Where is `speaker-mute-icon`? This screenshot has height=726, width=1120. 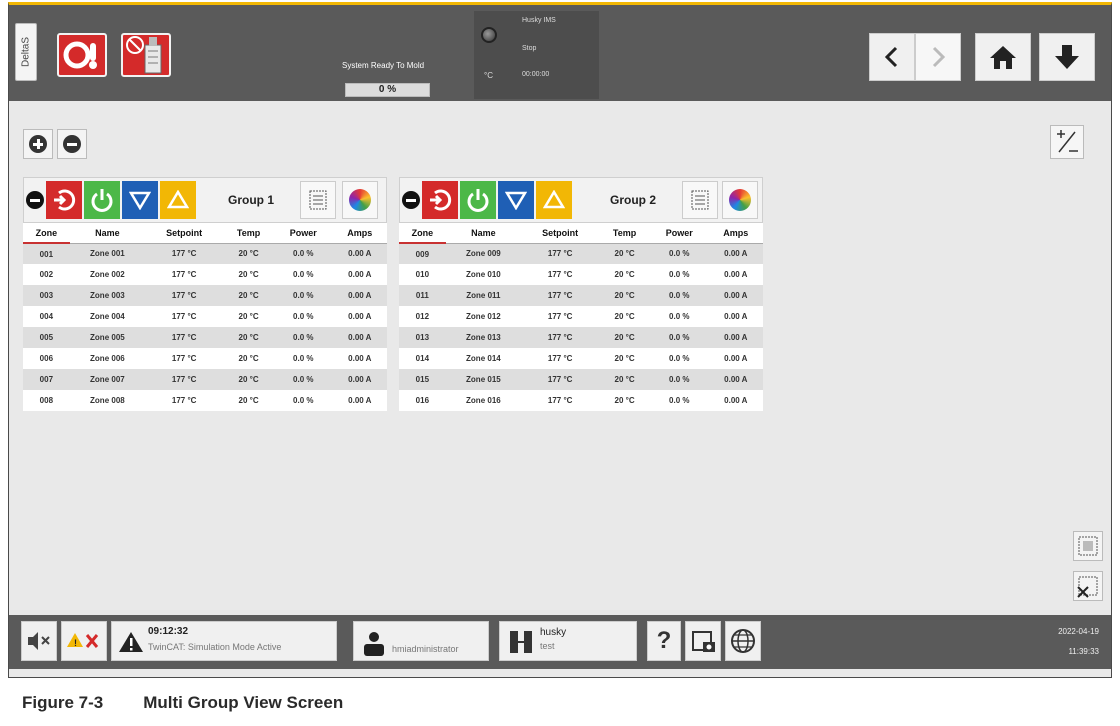
speaker-mute-icon is located at coordinates (39, 641).